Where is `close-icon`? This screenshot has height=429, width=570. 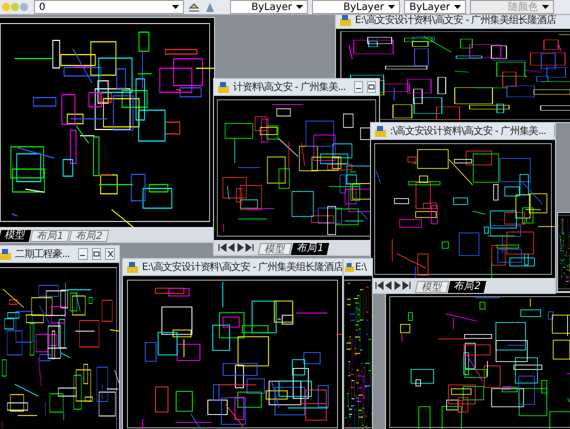
close-icon is located at coordinates (110, 254).